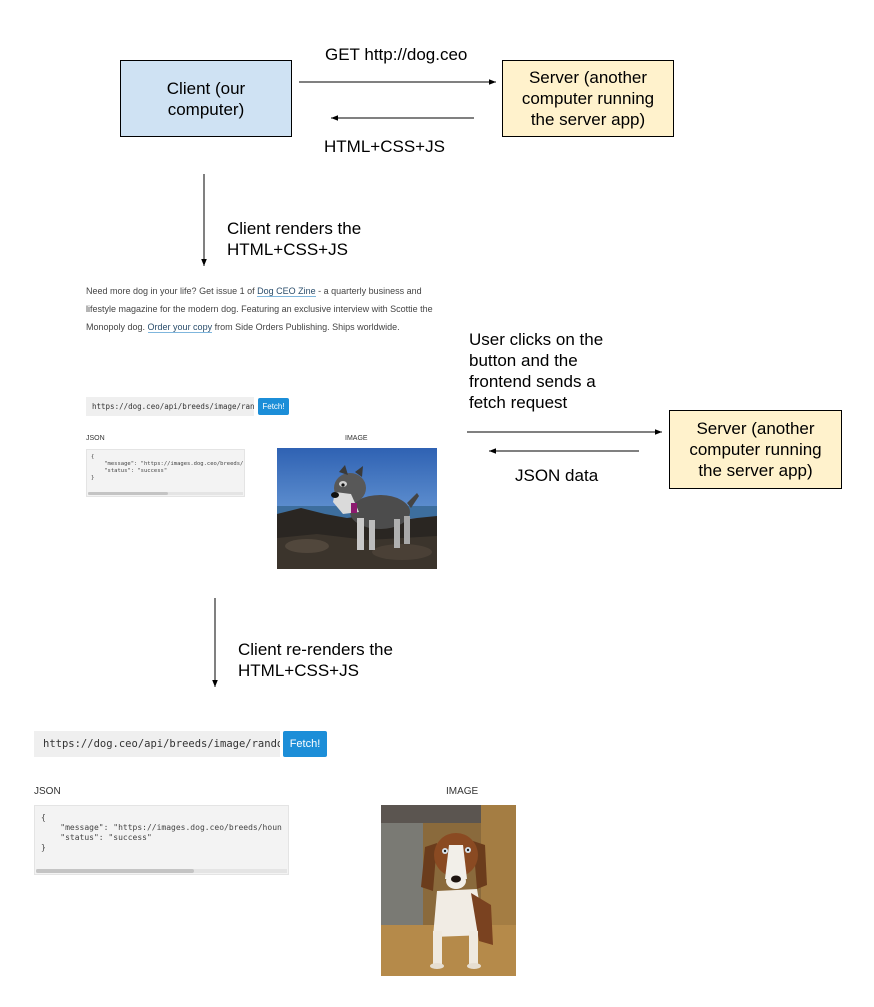 The height and width of the screenshot is (1007, 874). I want to click on fetch-button-large: Fetch!, so click(305, 744).